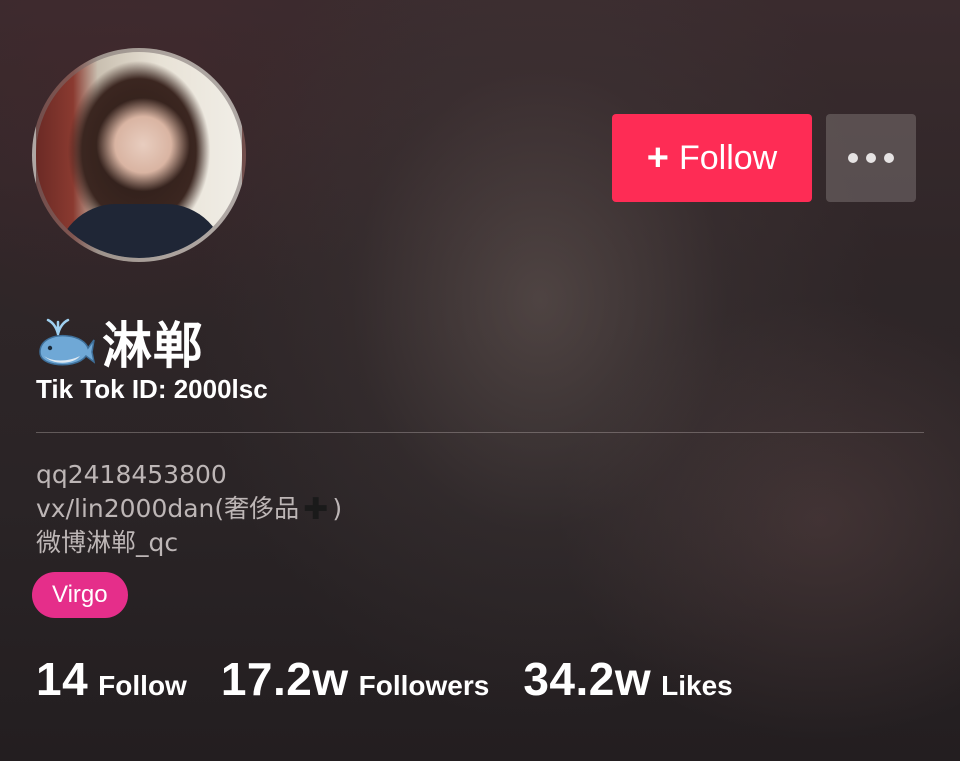  I want to click on heavy-plus-icon: ✚, so click(316, 509).